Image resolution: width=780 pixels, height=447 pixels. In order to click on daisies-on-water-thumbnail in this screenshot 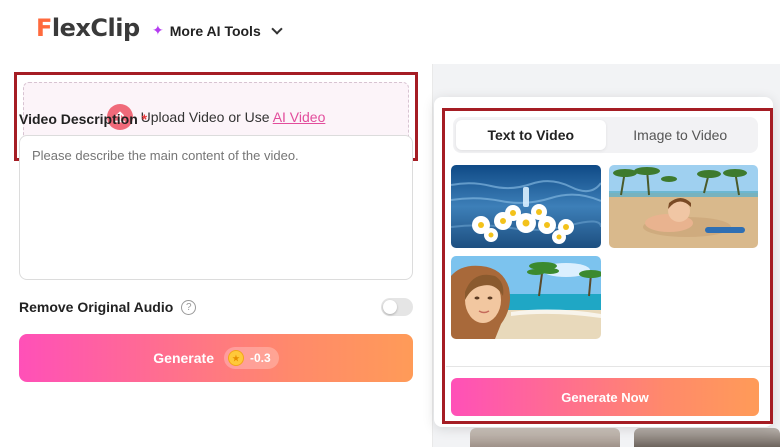, I will do `click(526, 206)`.